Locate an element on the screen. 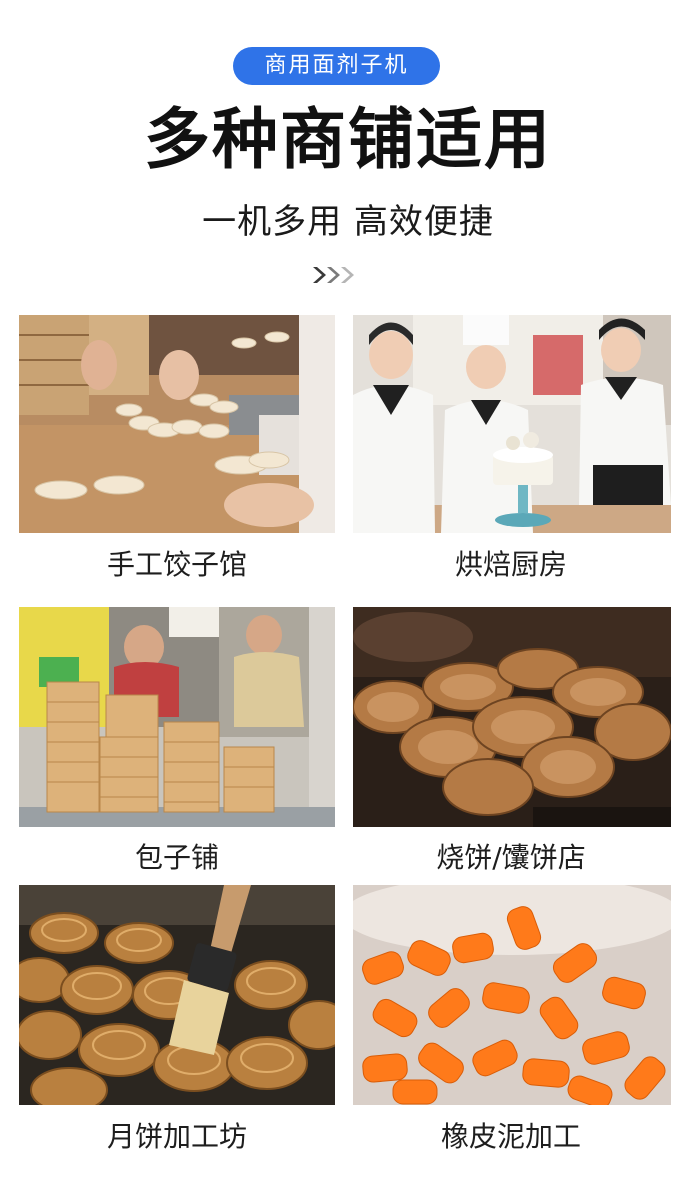 Image resolution: width=696 pixels, height=1200 pixels. scenario-caption: 手工饺子馆 is located at coordinates (176, 564).